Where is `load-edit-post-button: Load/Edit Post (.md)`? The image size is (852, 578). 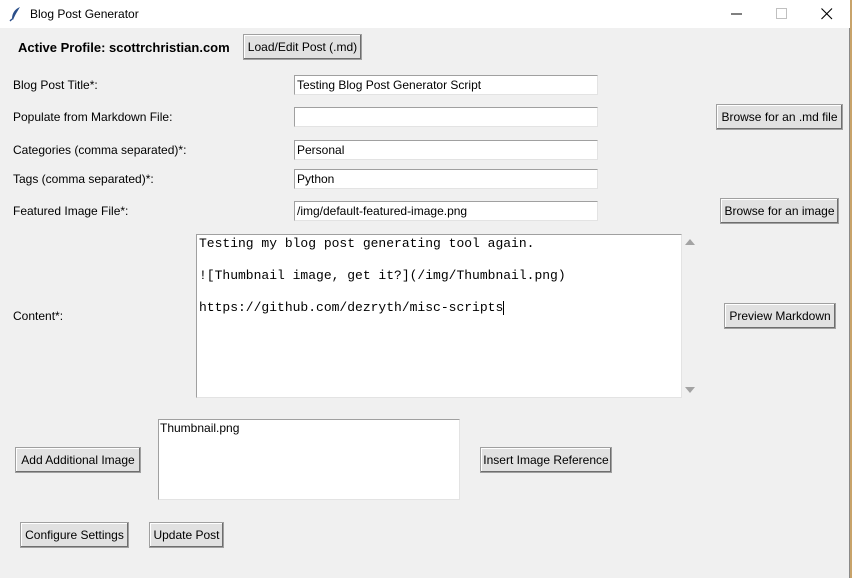 load-edit-post-button: Load/Edit Post (.md) is located at coordinates (302, 47).